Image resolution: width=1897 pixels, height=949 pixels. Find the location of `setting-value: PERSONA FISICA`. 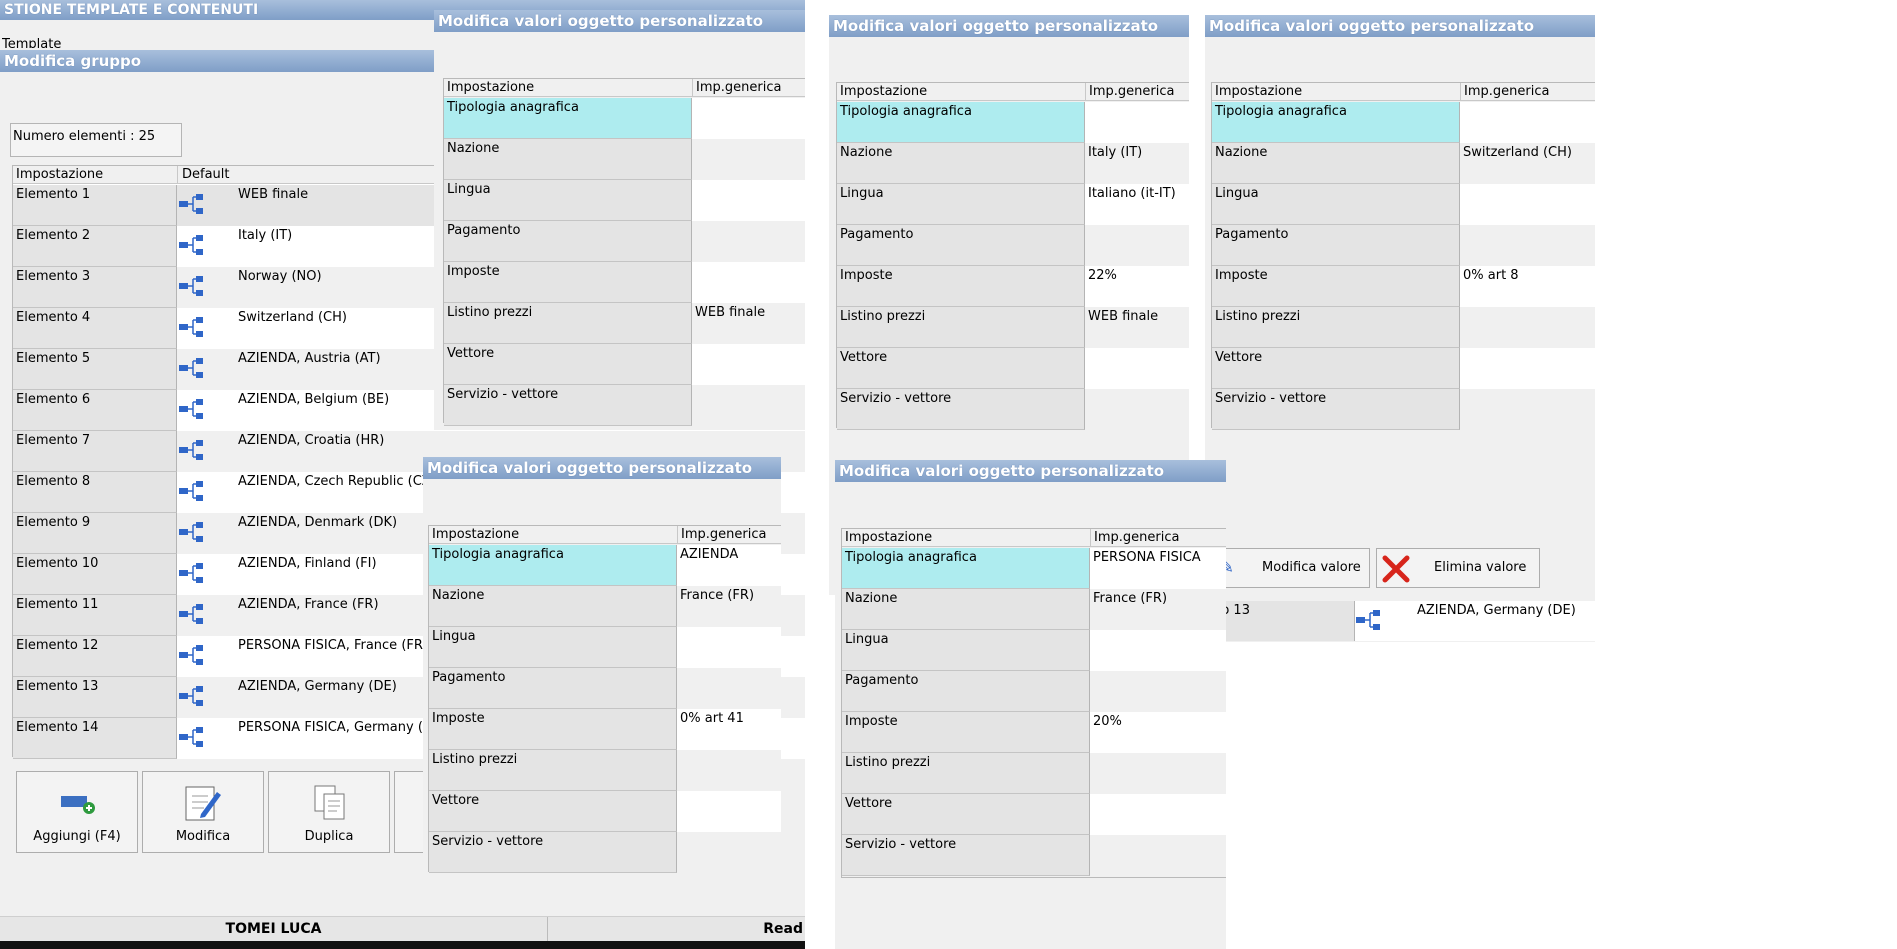

setting-value: PERSONA FISICA is located at coordinates (1158, 568).